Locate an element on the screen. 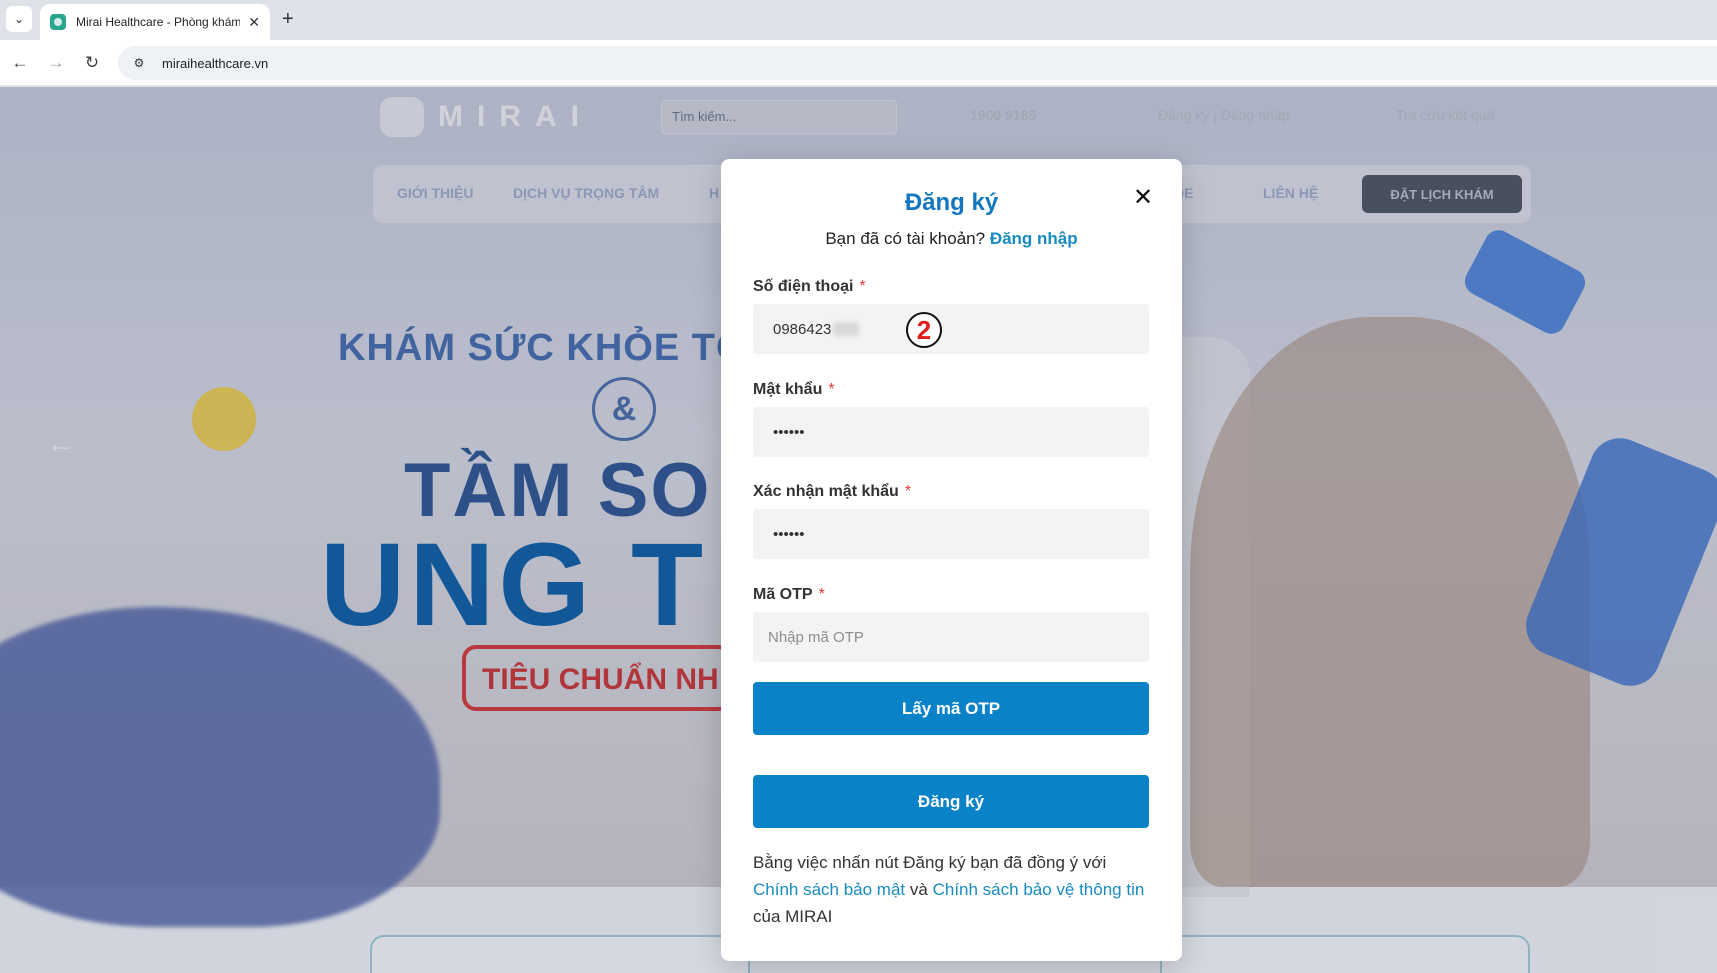 This screenshot has width=1717, height=973. info-protection-link: Chính sách bảo vệ thông tin is located at coordinates (1039, 889).